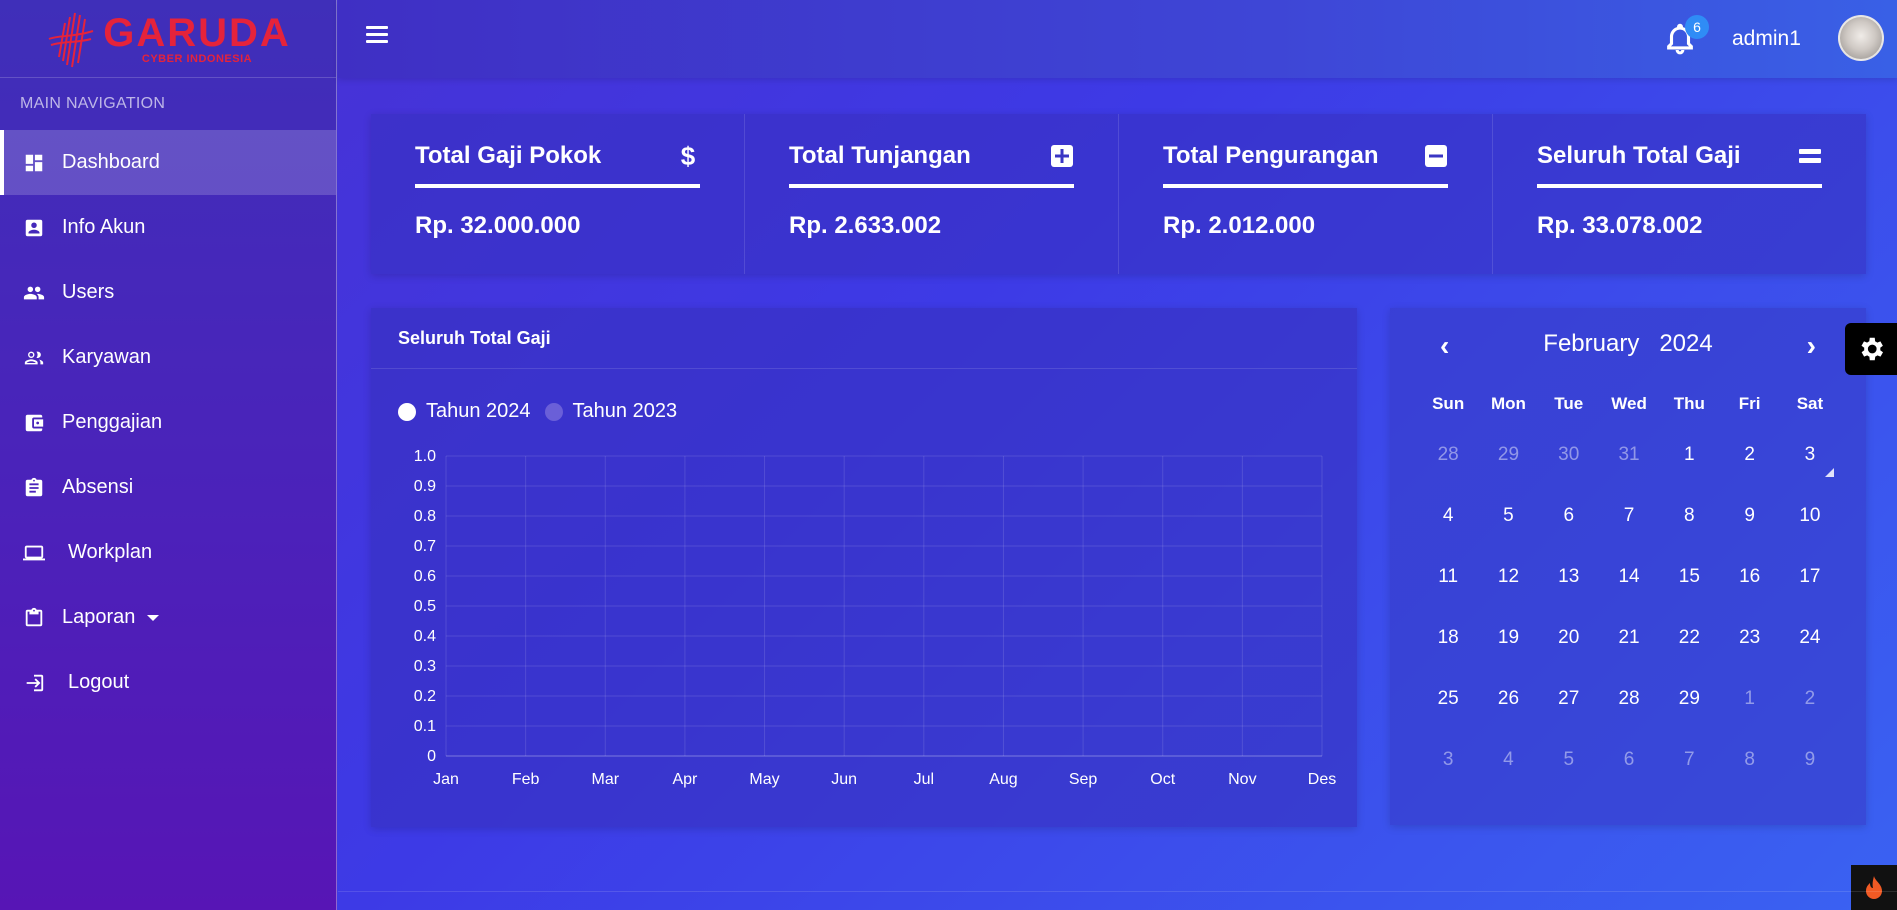  I want to click on sidebar-item-label: Info Akun, so click(104, 227).